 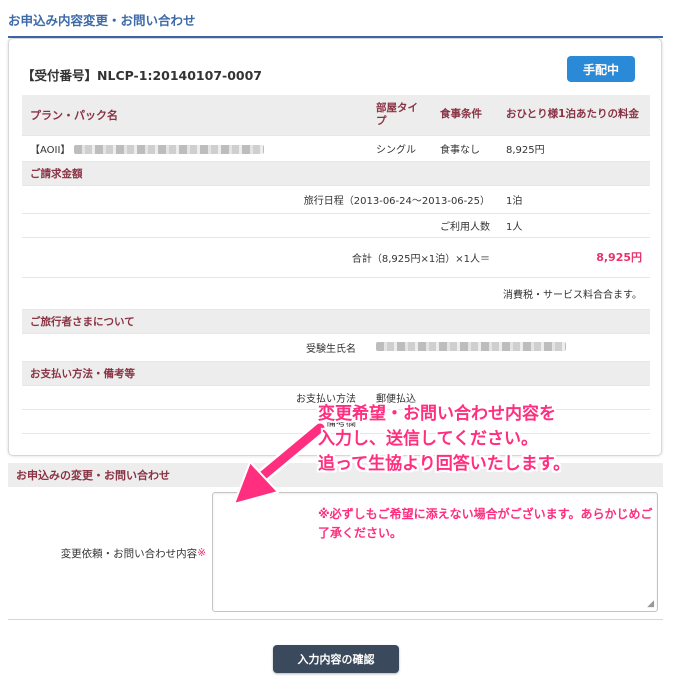 I want to click on resize-grip-icon: ◢, so click(x=650, y=604).